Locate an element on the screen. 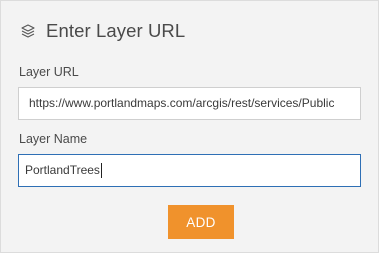 The image size is (379, 253). panel-title: Enter Layer URL is located at coordinates (116, 30).